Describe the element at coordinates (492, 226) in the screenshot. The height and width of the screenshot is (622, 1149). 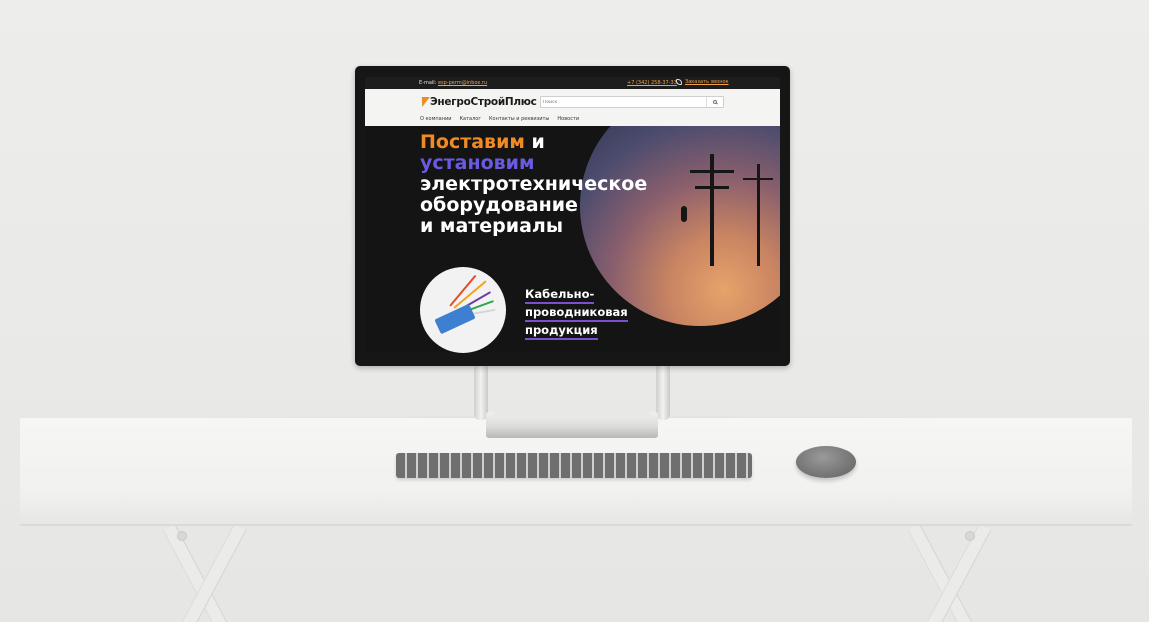
I see `hero-line-5: и материалы` at that location.